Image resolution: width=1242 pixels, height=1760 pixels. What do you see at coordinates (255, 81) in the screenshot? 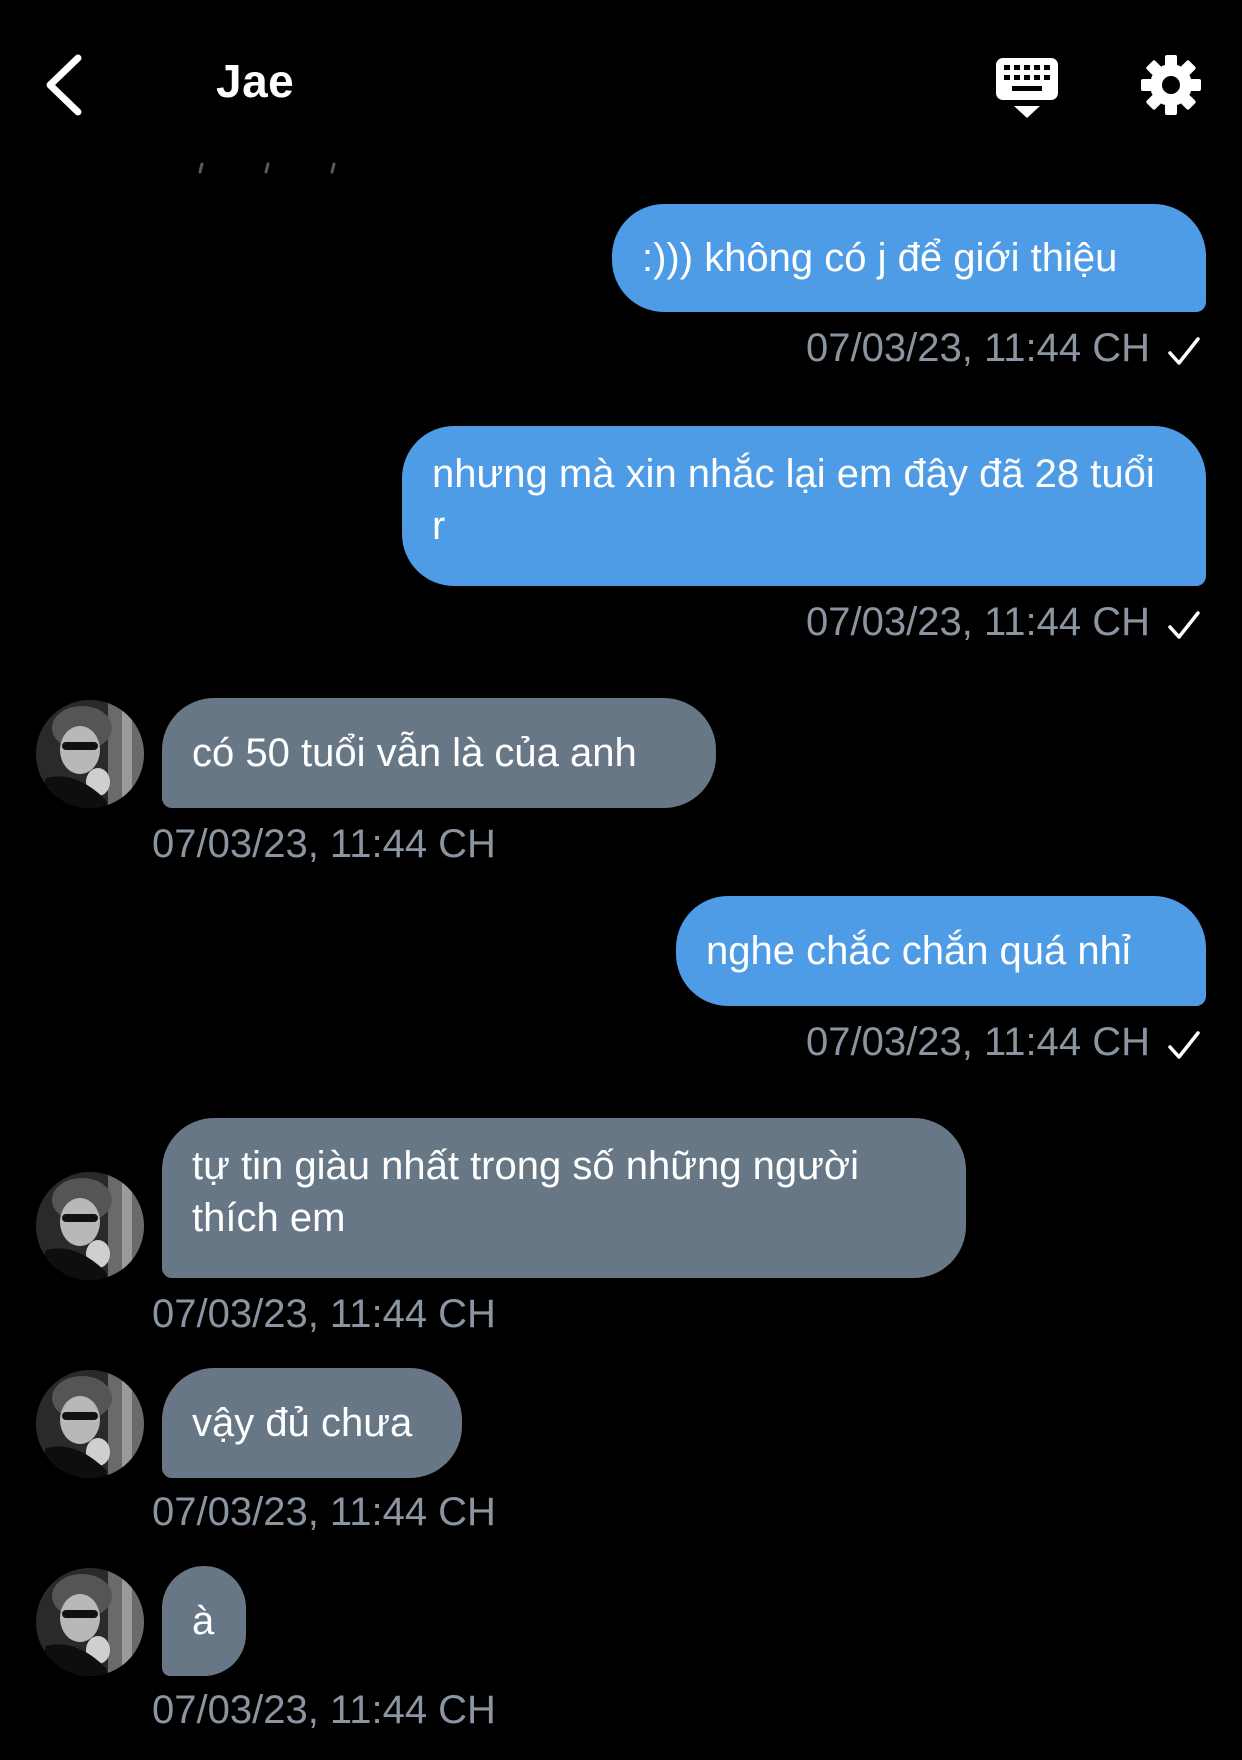
I see `contact-name: Jae` at bounding box center [255, 81].